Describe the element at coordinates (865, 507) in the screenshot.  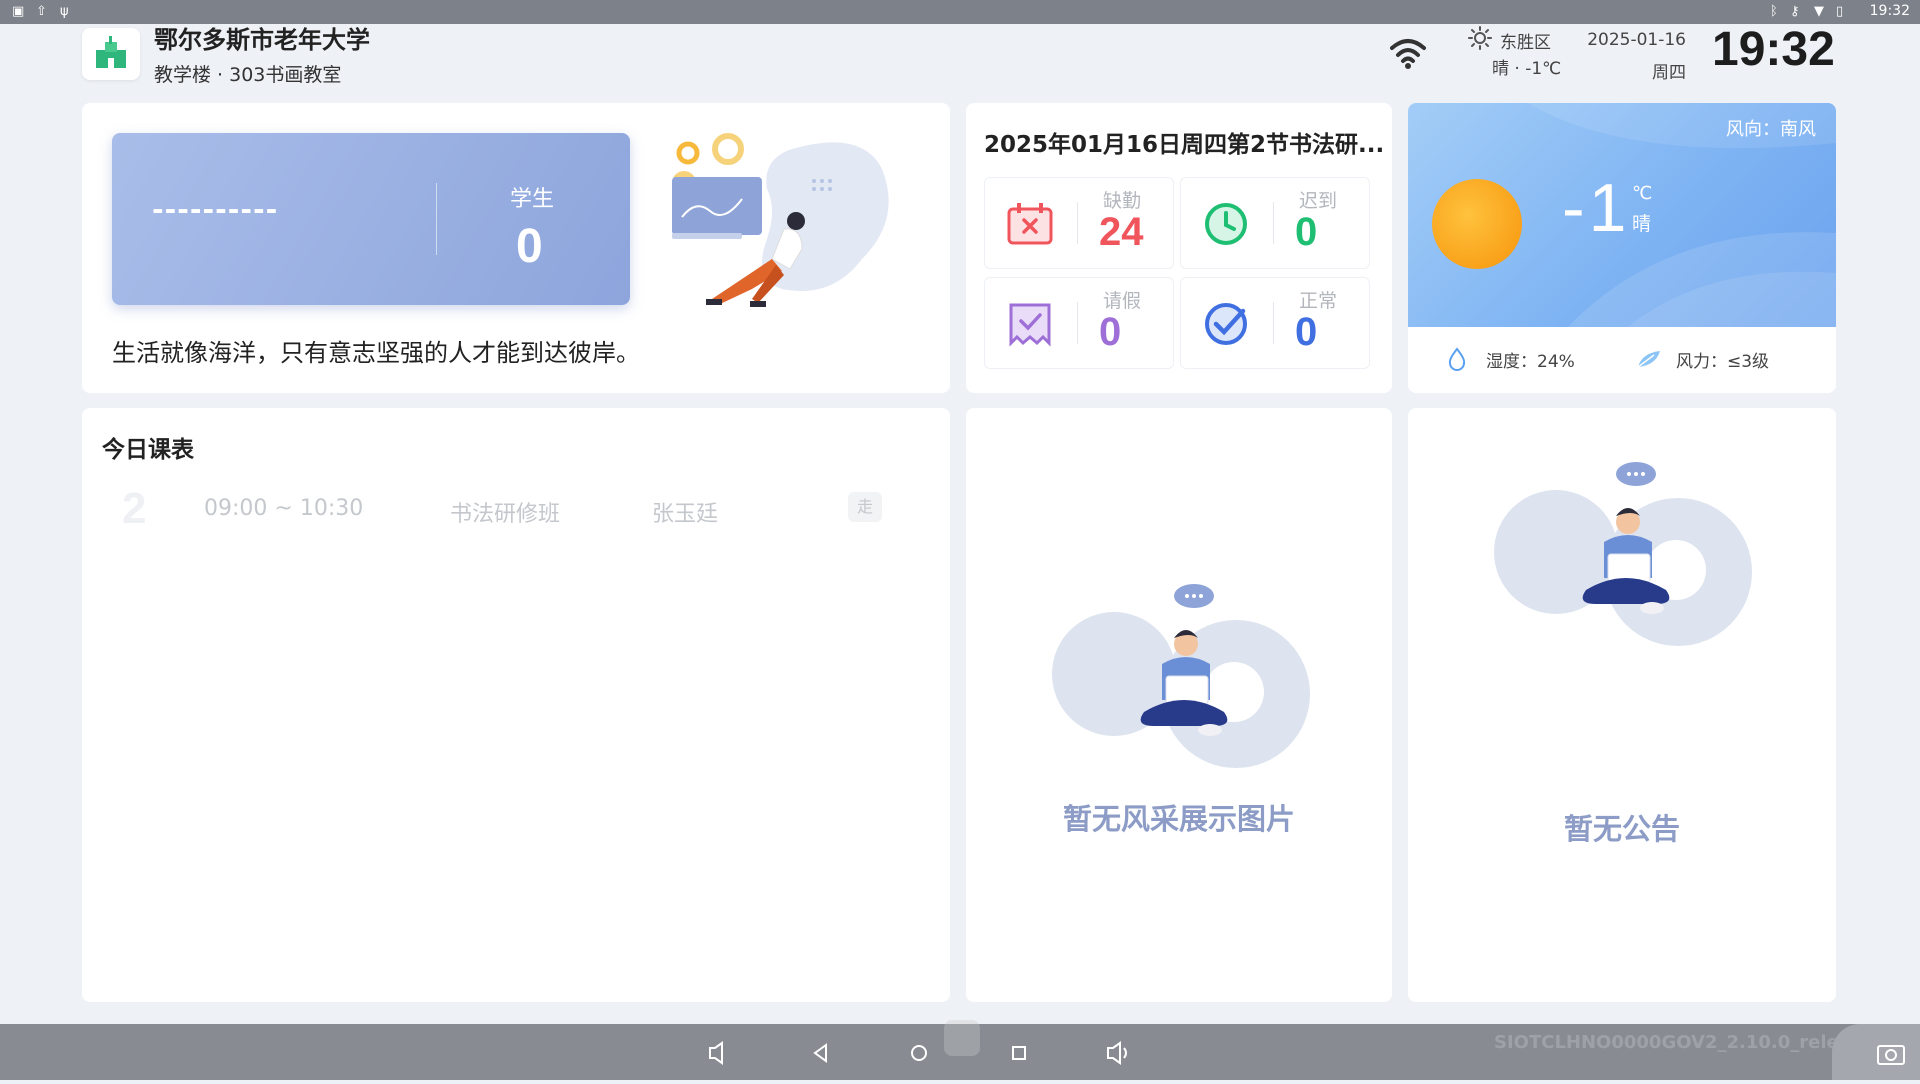
I see `class-status-badge: 走` at that location.